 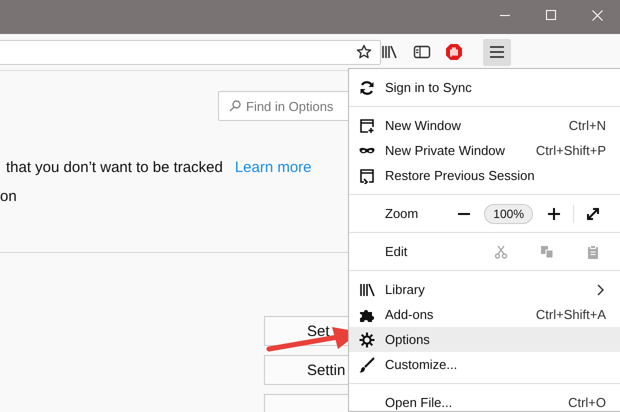 What do you see at coordinates (367, 88) in the screenshot?
I see `sync-icon` at bounding box center [367, 88].